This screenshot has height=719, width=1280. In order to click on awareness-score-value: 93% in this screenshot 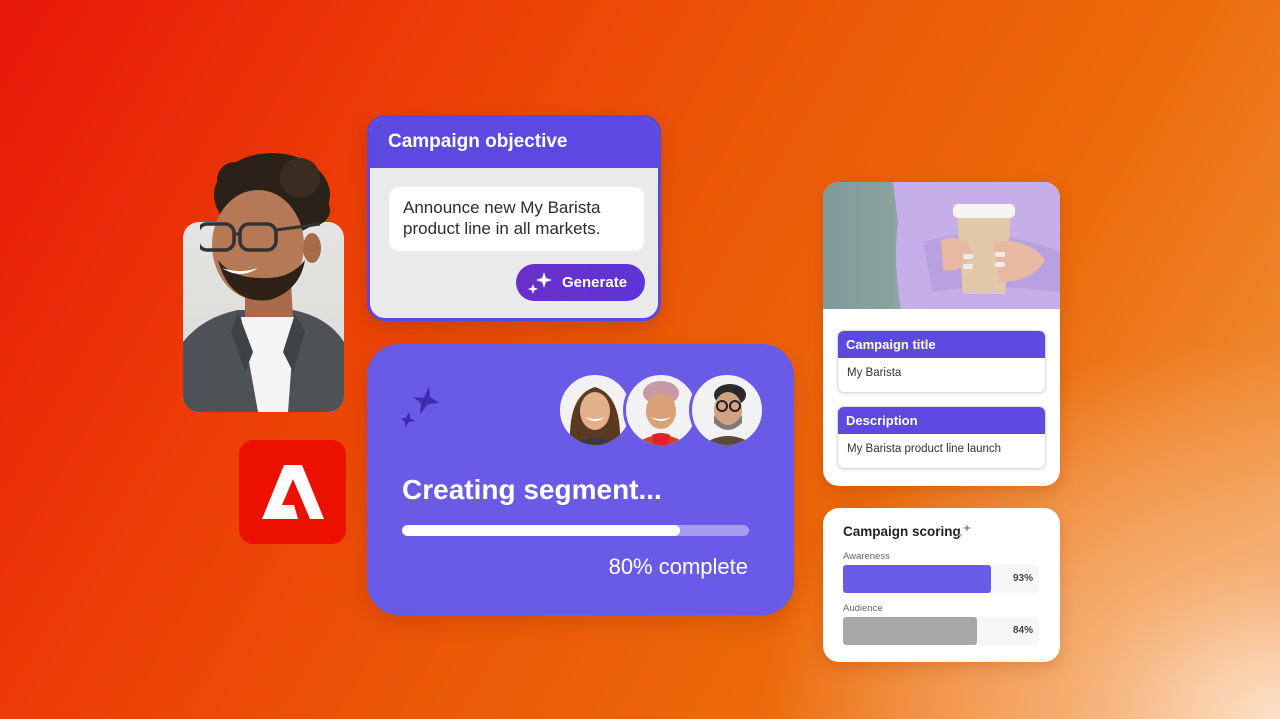, I will do `click(1022, 578)`.